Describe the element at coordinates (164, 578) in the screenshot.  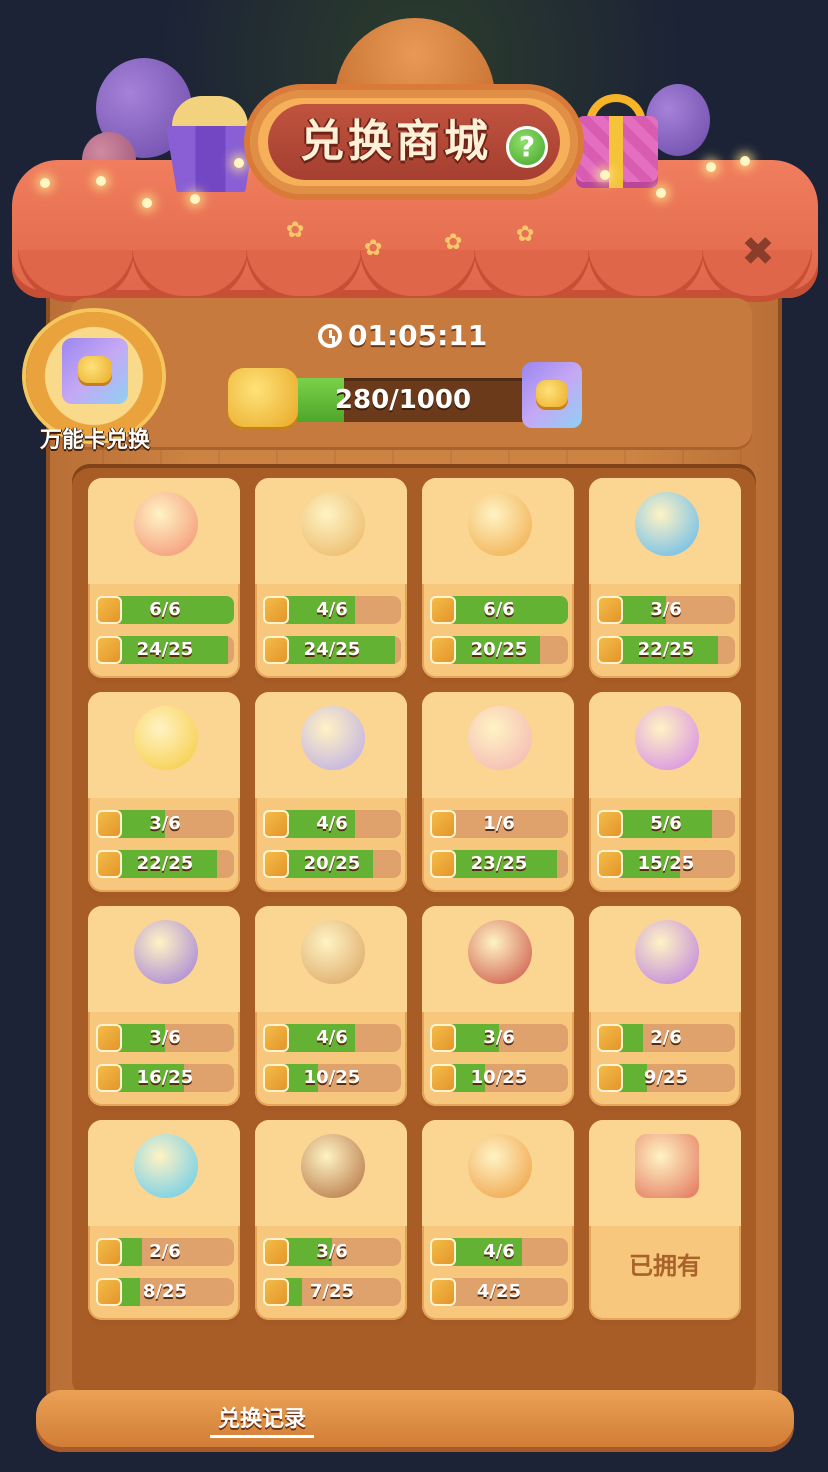
I see `reward-card: 6/6 24/25` at that location.